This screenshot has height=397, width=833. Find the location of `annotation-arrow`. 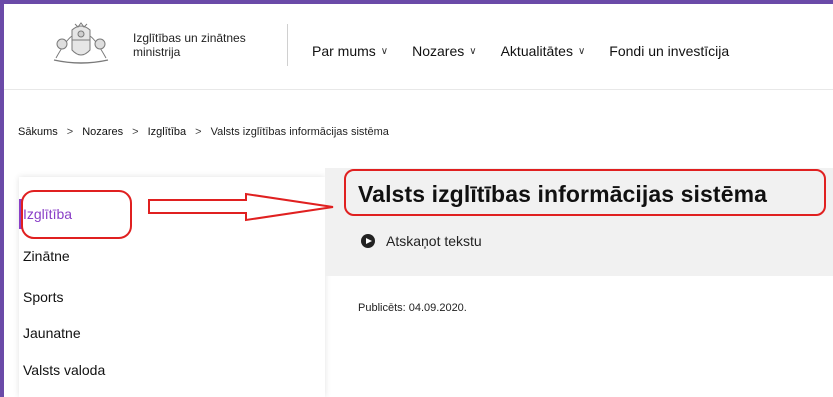

annotation-arrow is located at coordinates (241, 207).